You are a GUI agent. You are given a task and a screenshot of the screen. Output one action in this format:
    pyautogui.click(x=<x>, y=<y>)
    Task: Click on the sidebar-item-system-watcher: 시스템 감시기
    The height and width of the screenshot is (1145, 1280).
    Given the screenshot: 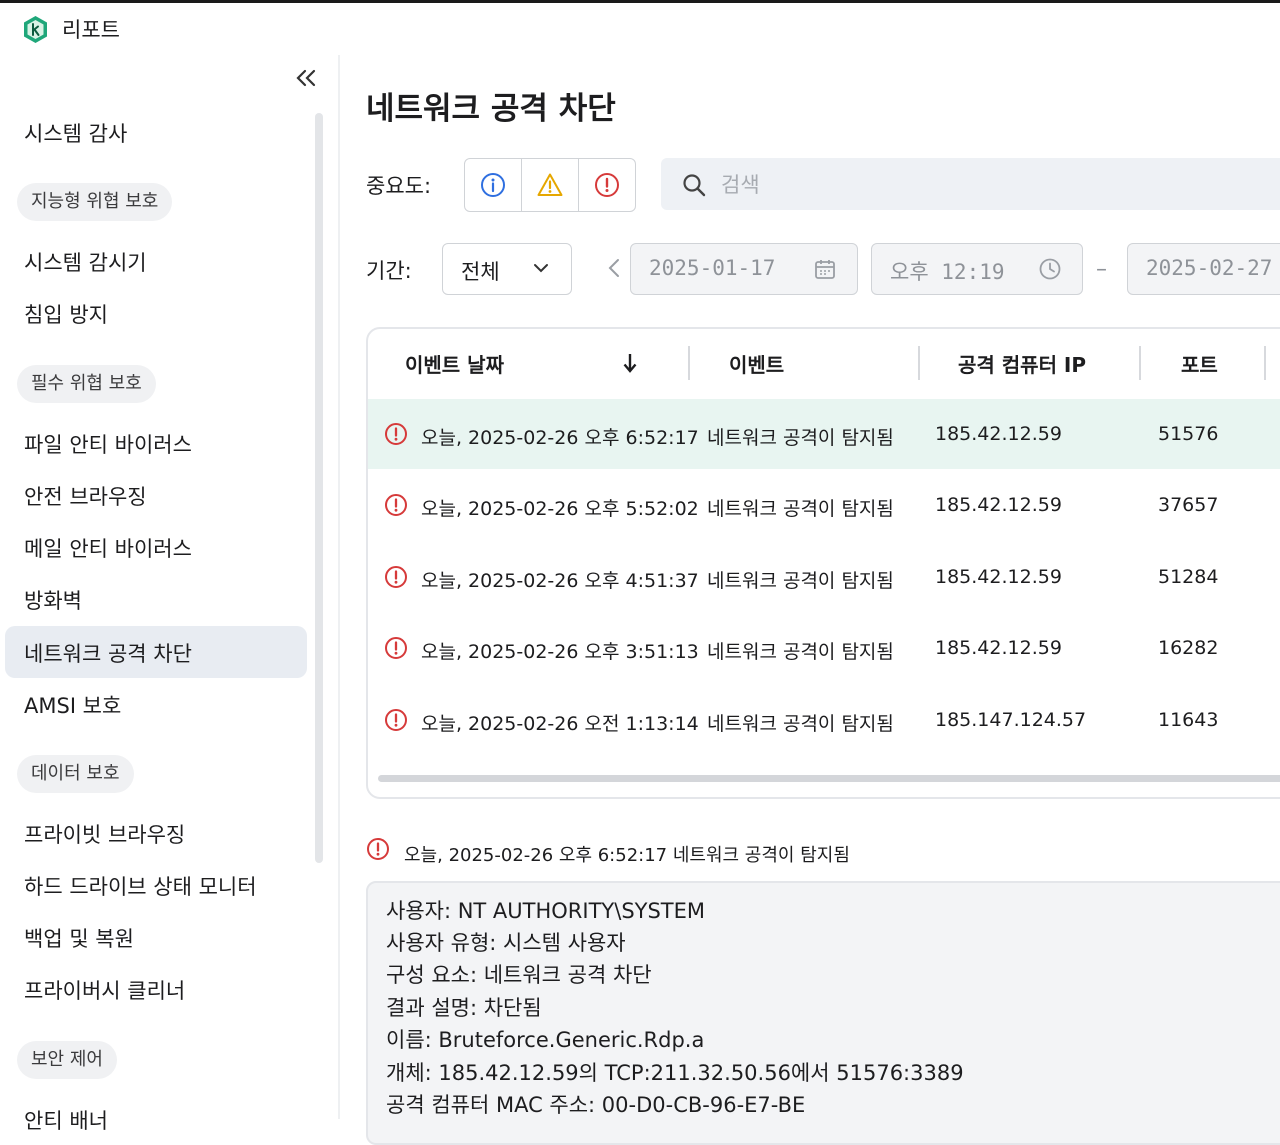 What is the action you would take?
    pyautogui.click(x=156, y=261)
    